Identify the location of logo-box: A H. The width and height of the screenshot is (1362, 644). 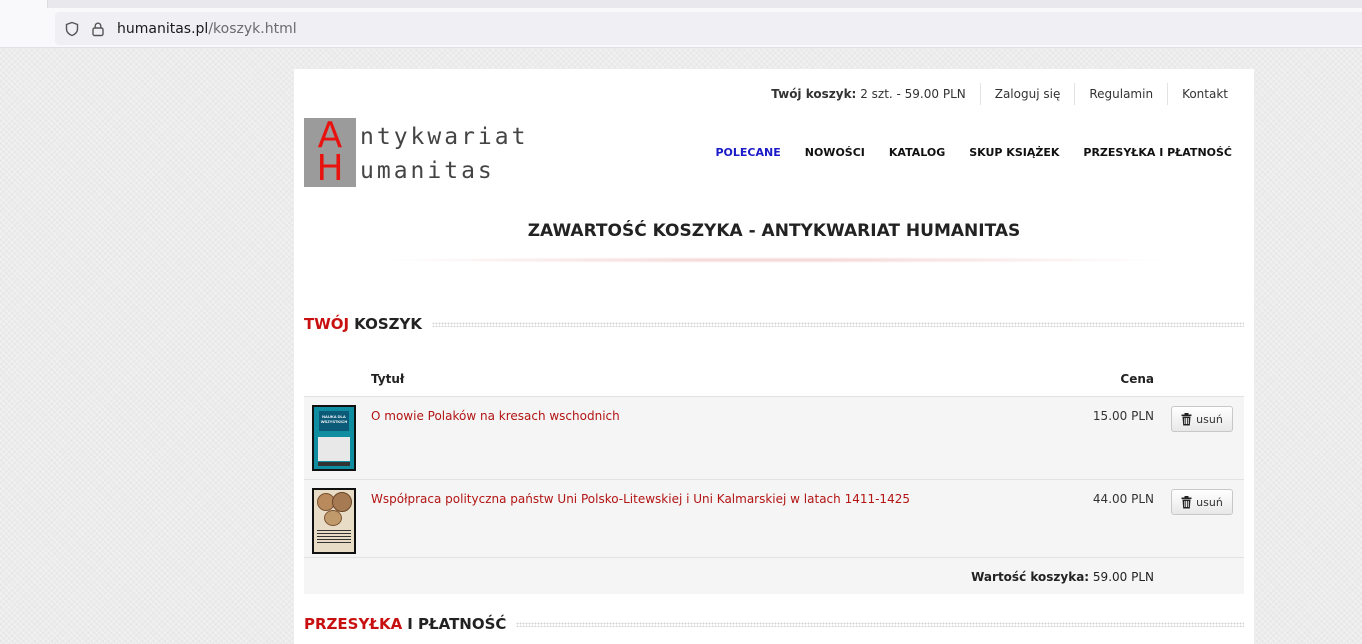
(330, 152).